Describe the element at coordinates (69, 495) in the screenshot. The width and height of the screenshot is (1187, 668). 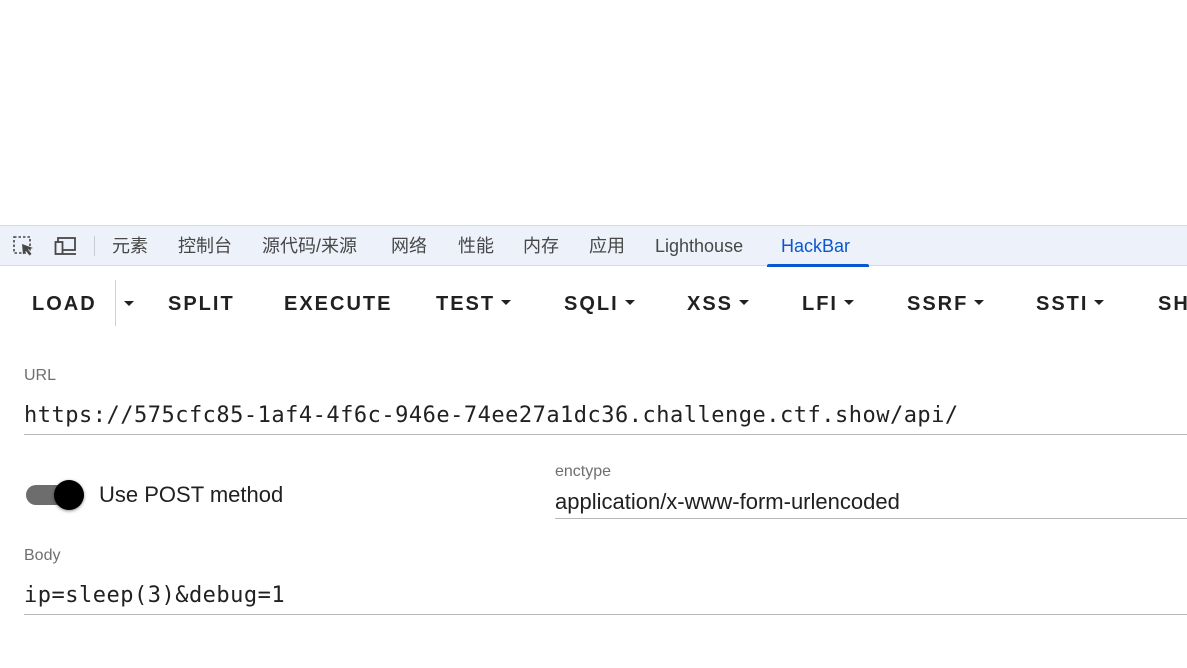
I see `toggle-knob` at that location.